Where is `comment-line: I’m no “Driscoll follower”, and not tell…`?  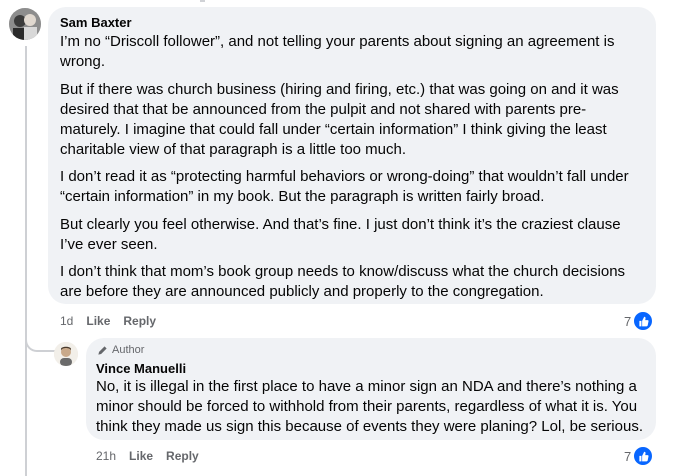
comment-line: I’m no “Driscoll follower”, and not tell… is located at coordinates (337, 41).